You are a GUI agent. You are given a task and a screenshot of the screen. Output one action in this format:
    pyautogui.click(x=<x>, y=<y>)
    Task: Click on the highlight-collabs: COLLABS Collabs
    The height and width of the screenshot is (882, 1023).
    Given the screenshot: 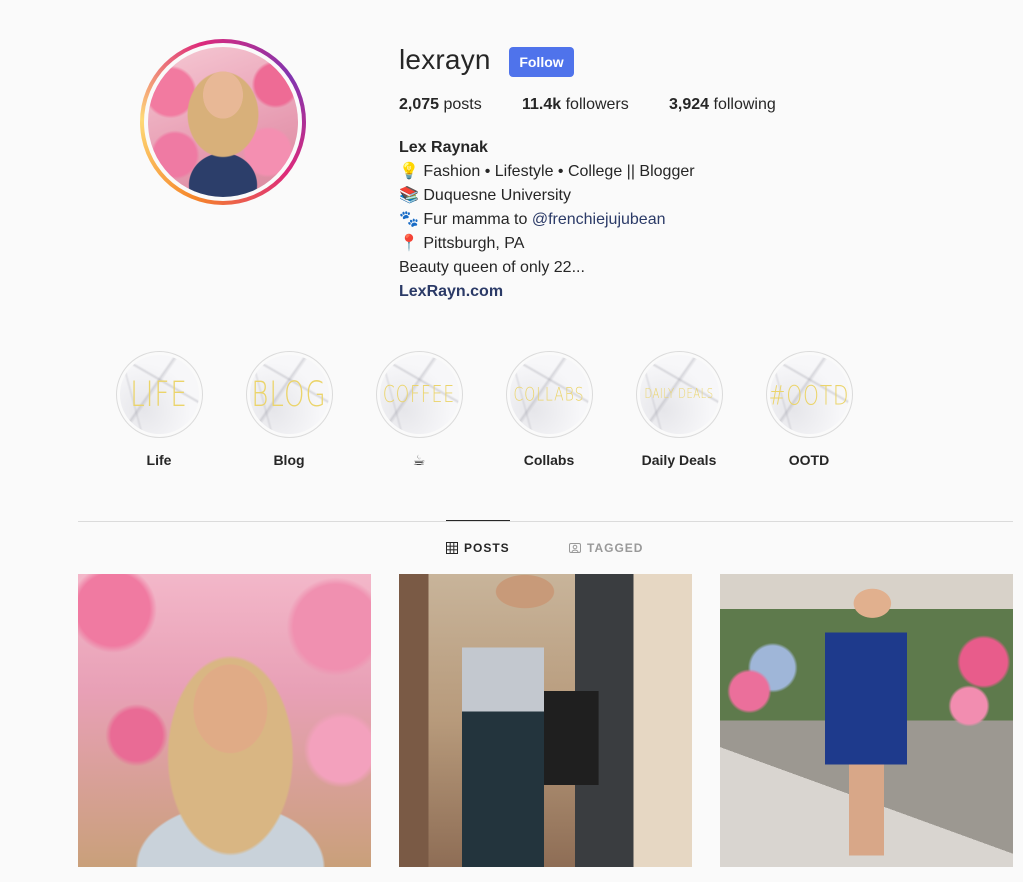 What is the action you would take?
    pyautogui.click(x=549, y=409)
    